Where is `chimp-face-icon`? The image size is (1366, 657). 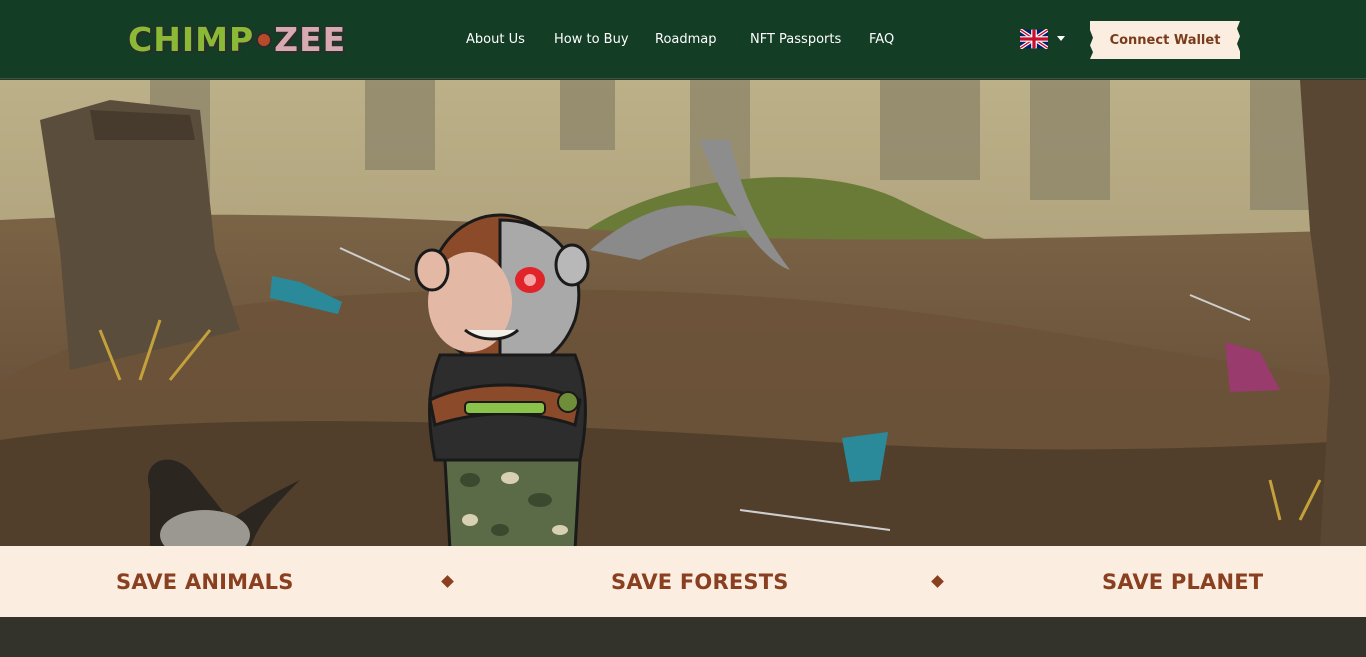
chimp-face-icon is located at coordinates (264, 39).